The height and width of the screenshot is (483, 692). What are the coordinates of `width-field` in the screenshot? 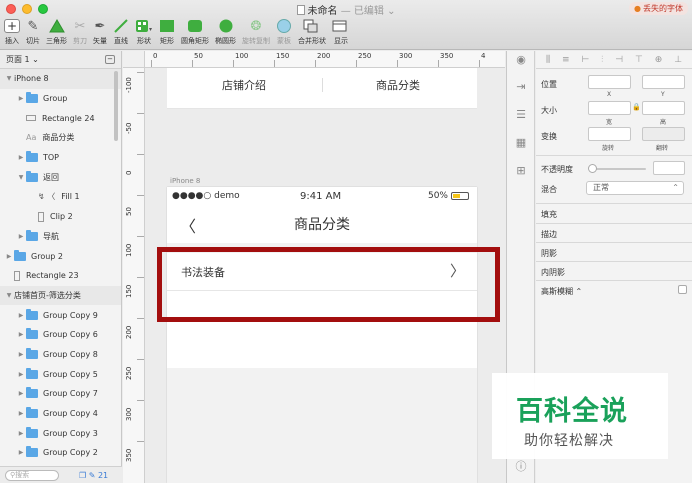 It's located at (609, 108).